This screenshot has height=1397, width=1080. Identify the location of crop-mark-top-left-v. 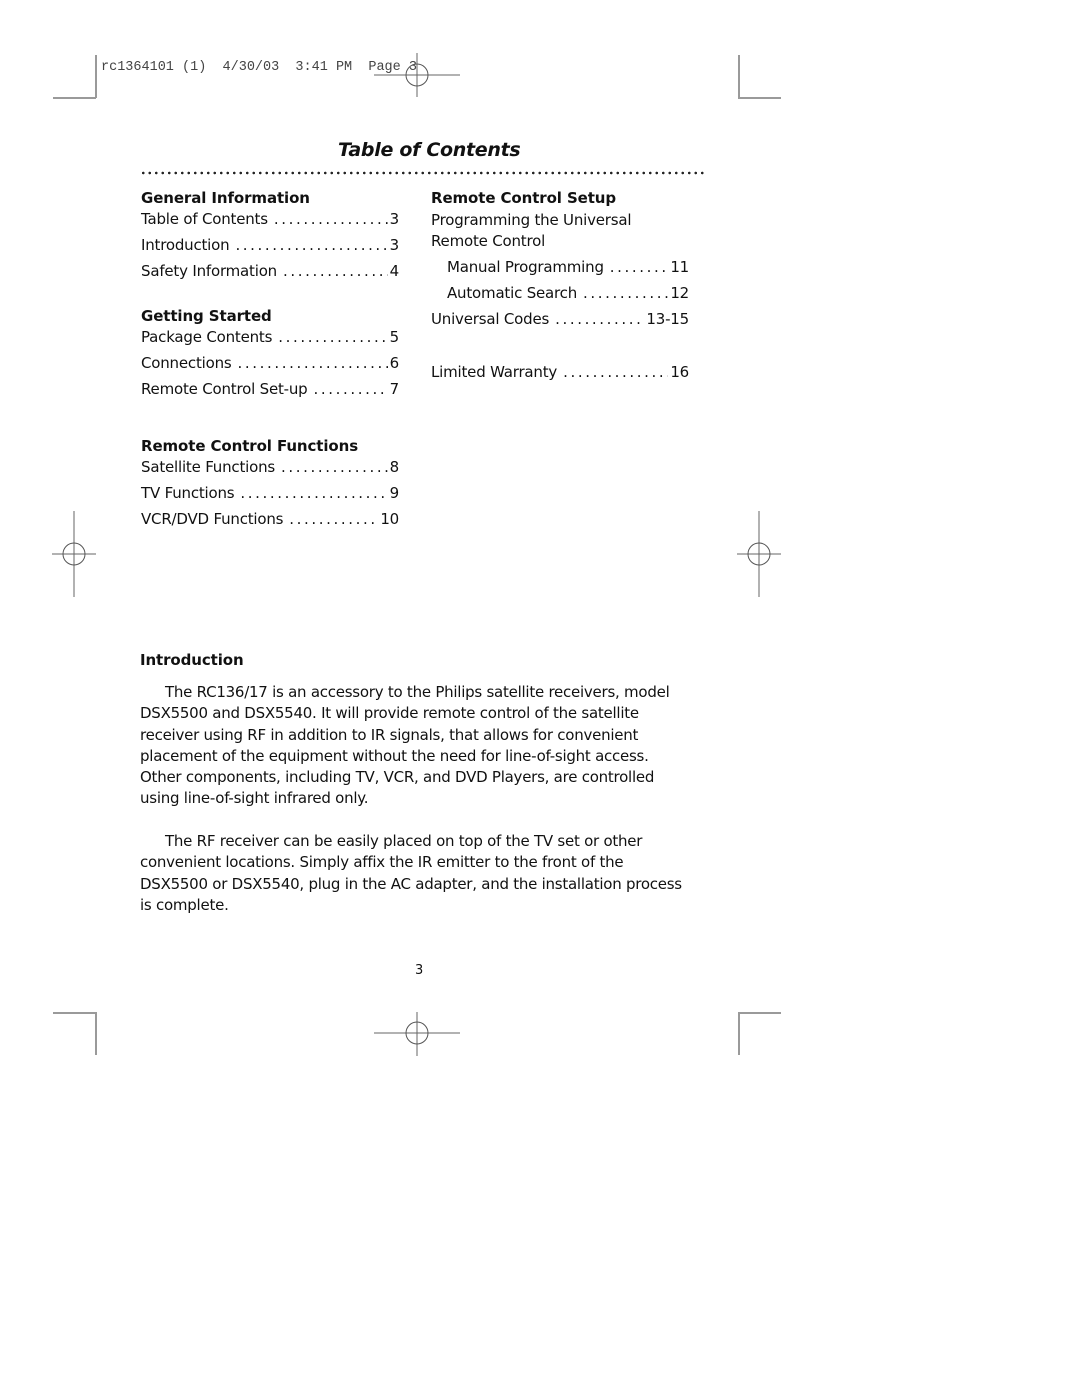
(96, 76).